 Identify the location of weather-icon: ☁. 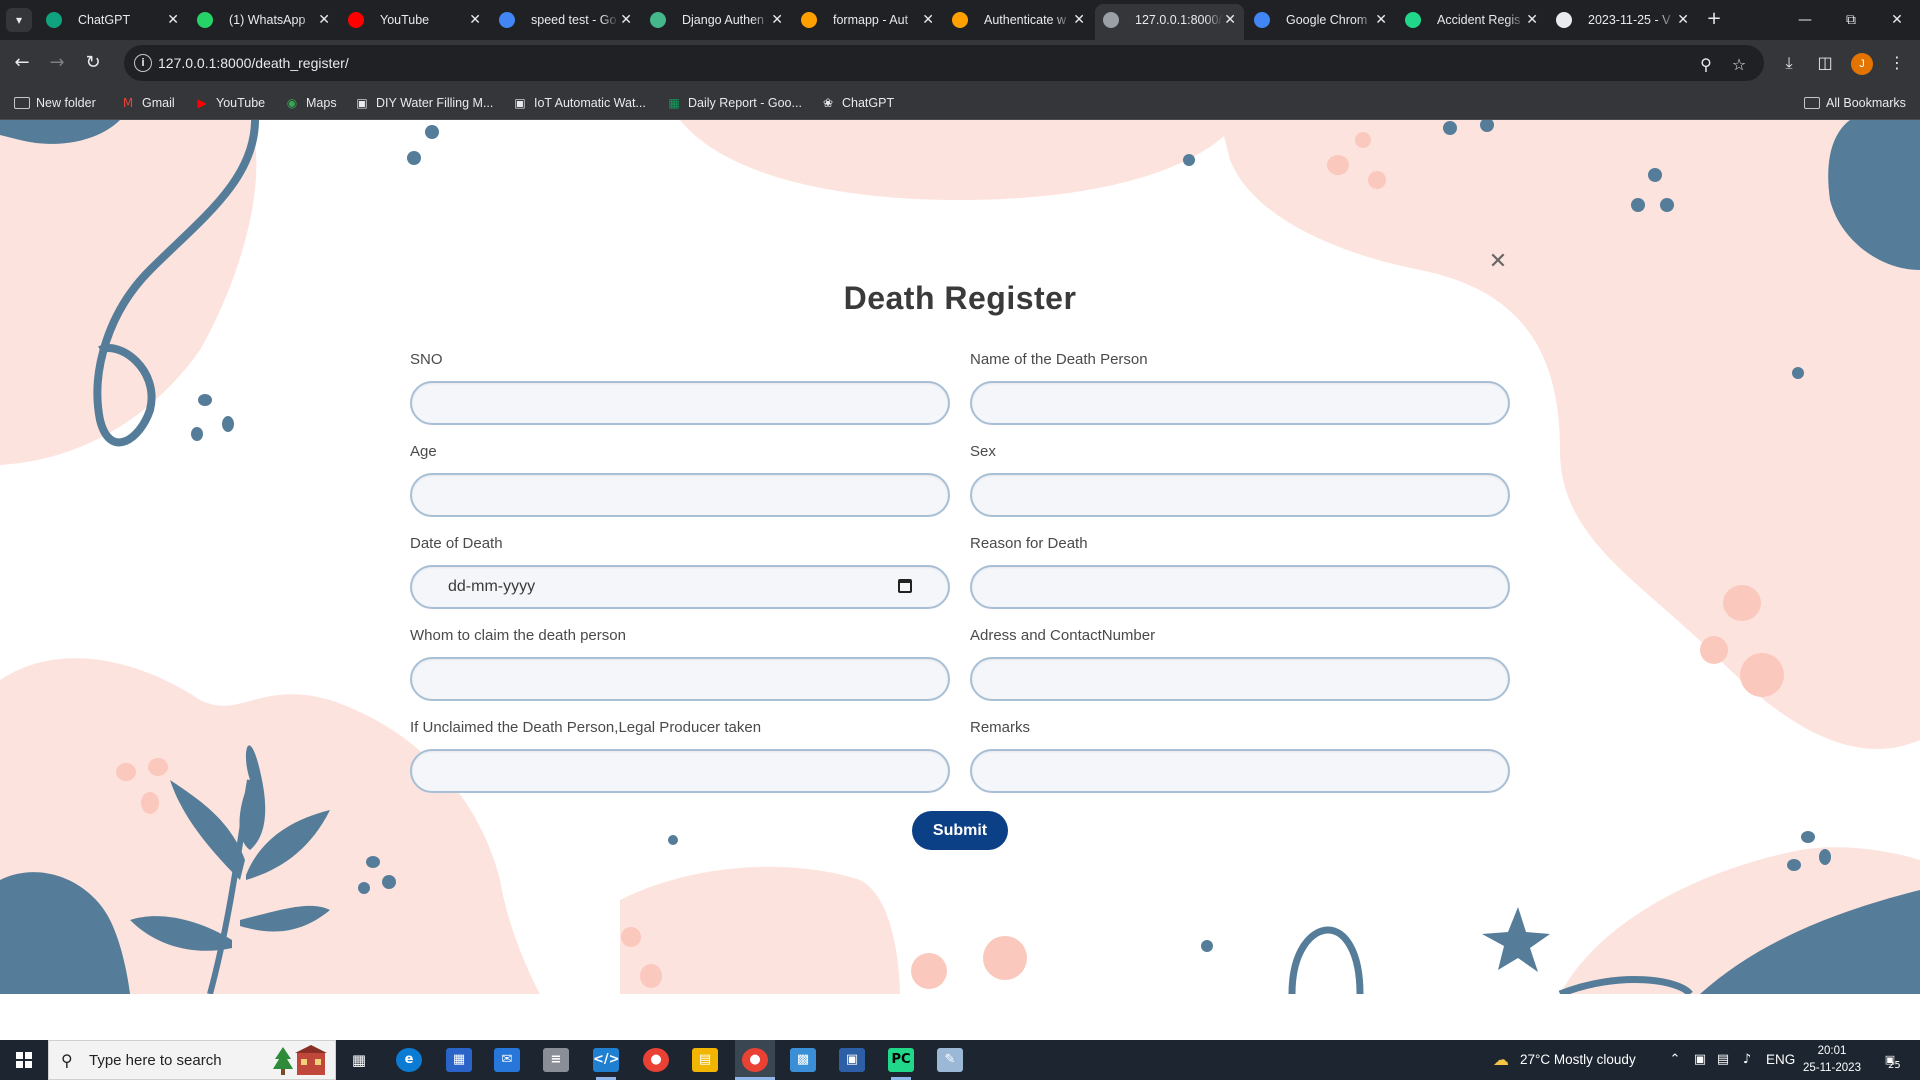
(1501, 1060).